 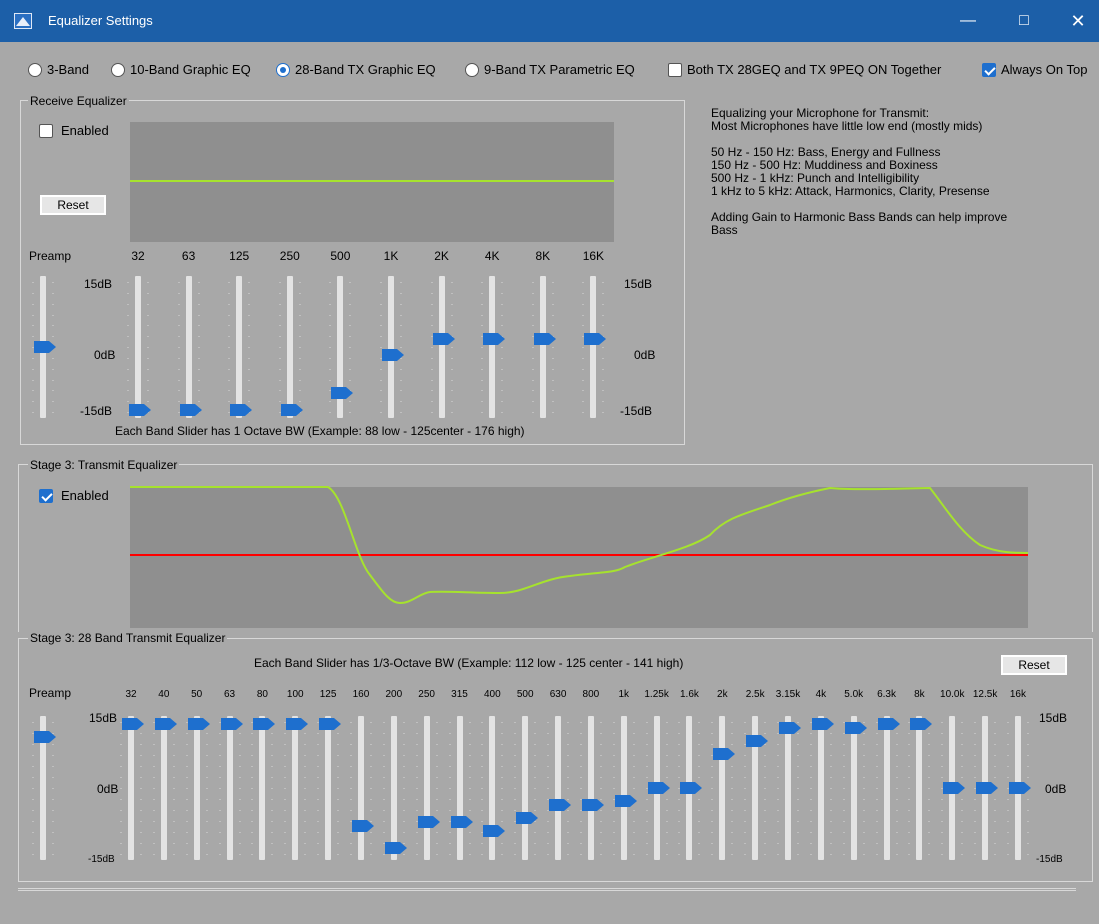 I want to click on receive-reset-button: Reset, so click(x=73, y=205).